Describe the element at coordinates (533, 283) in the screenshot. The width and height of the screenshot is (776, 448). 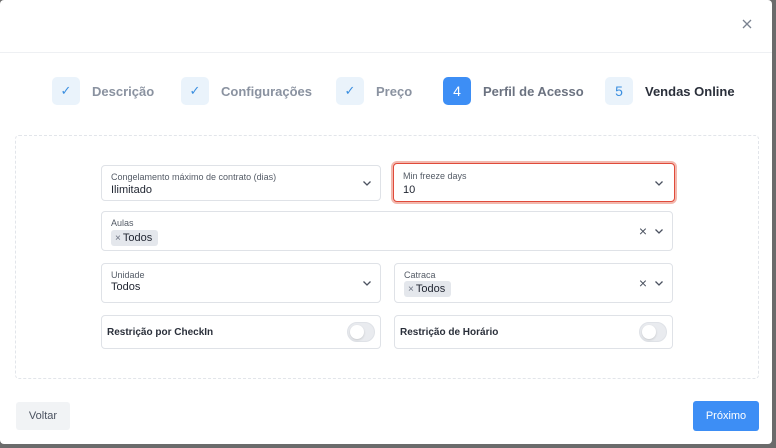
I see `catraca-multiselect: Catraca × Todos ×` at that location.